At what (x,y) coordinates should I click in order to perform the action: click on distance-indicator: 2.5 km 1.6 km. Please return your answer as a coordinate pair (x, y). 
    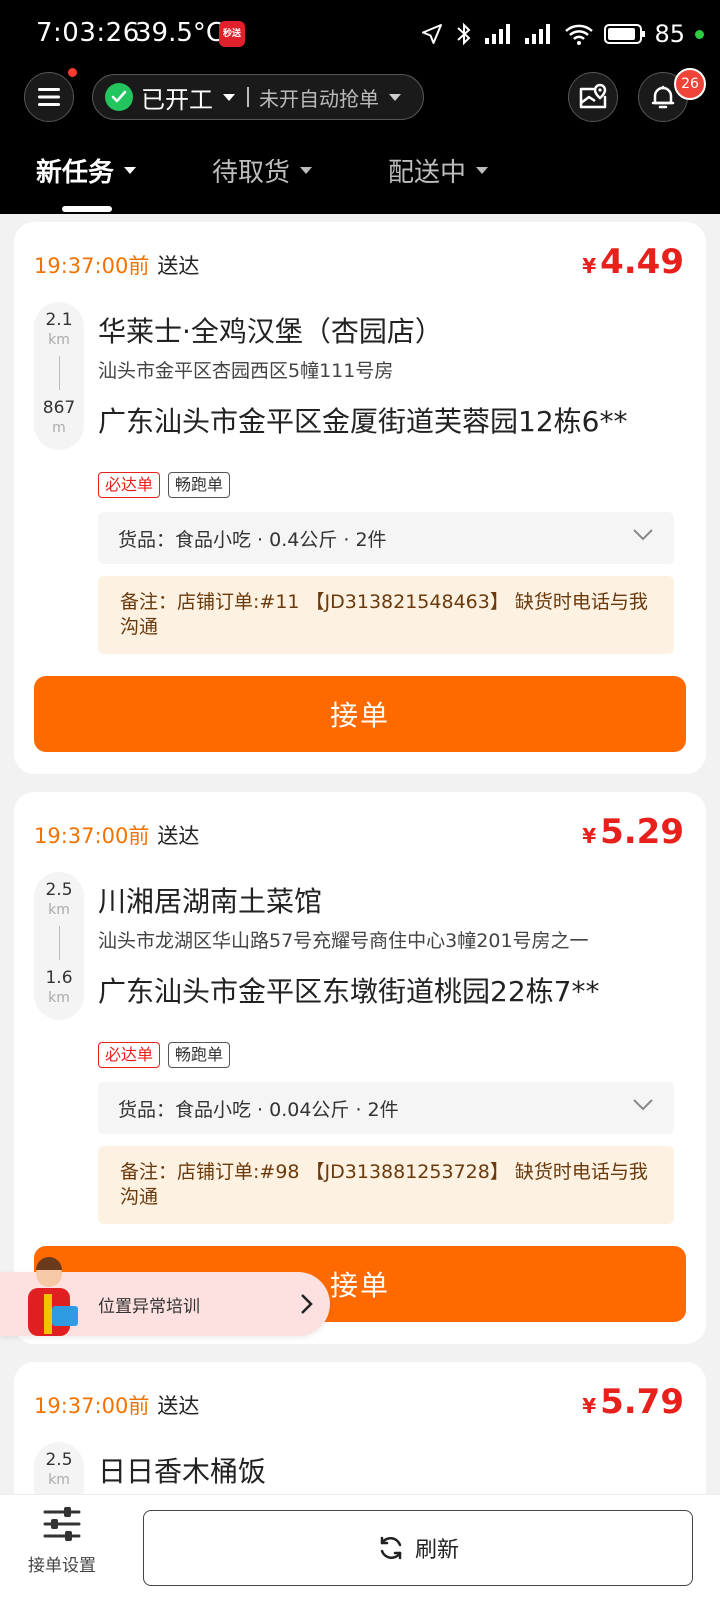
    Looking at the image, I should click on (59, 946).